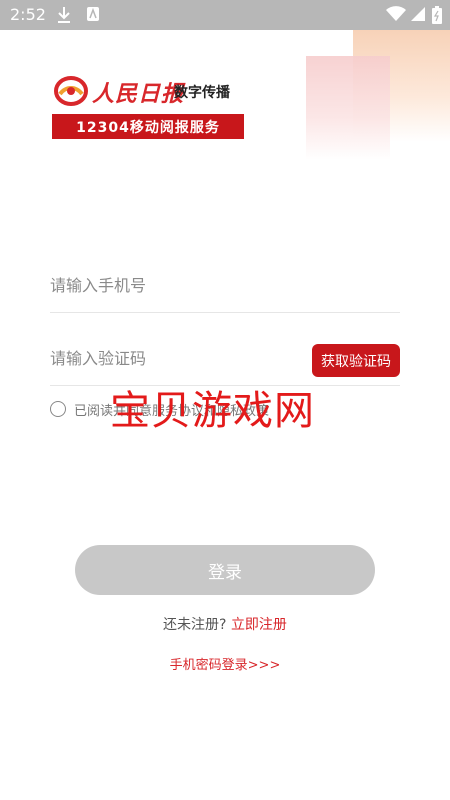  I want to click on password-login-link: 手机密码登录>>>, so click(225, 663).